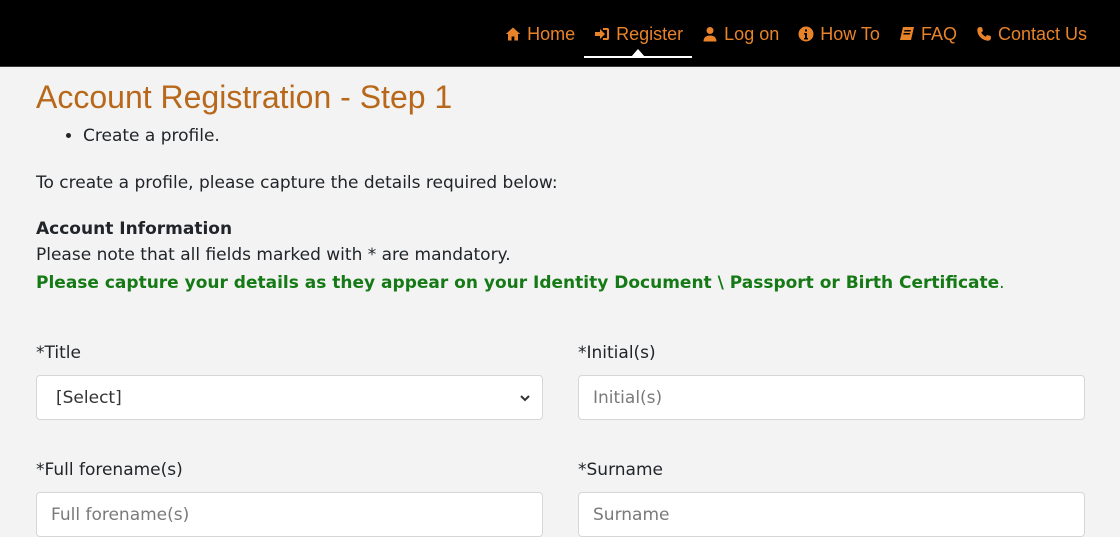 The height and width of the screenshot is (537, 1120). I want to click on initials-input, so click(831, 397).